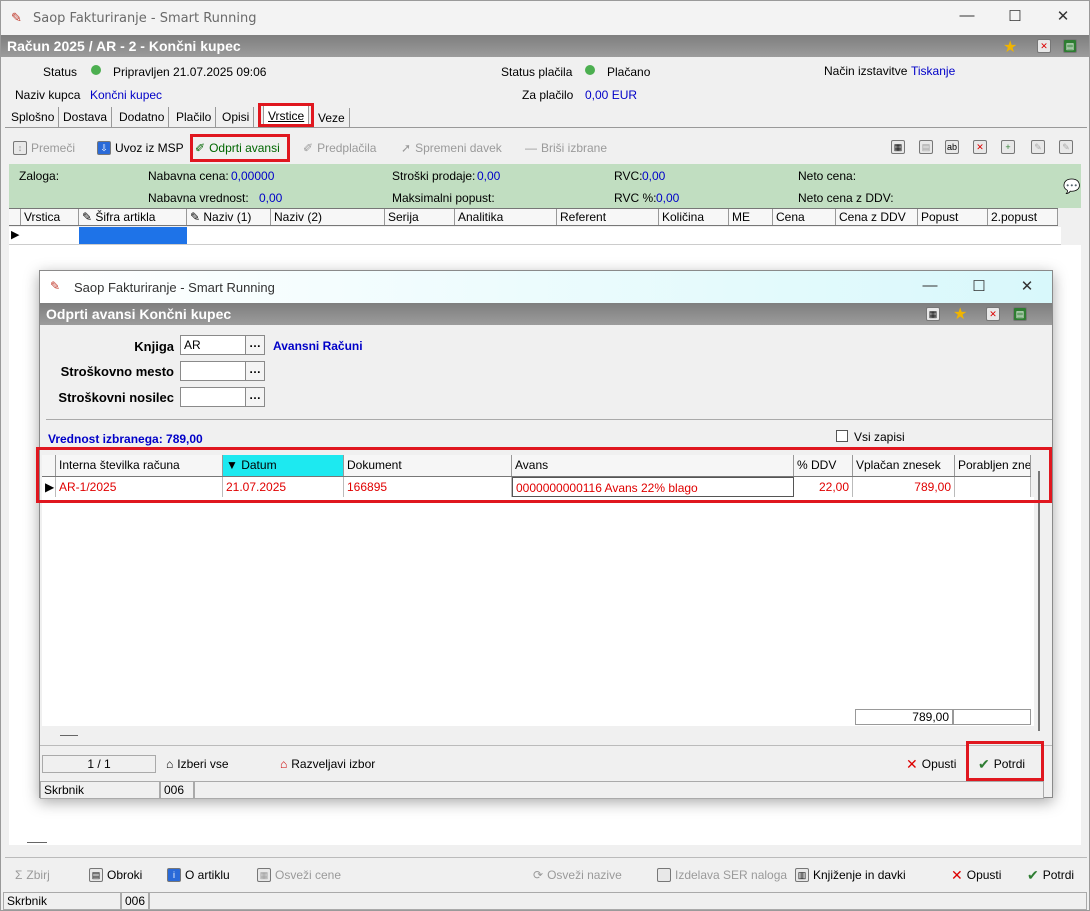 Image resolution: width=1090 pixels, height=911 pixels. I want to click on customer-link: Končni kupec, so click(126, 95).